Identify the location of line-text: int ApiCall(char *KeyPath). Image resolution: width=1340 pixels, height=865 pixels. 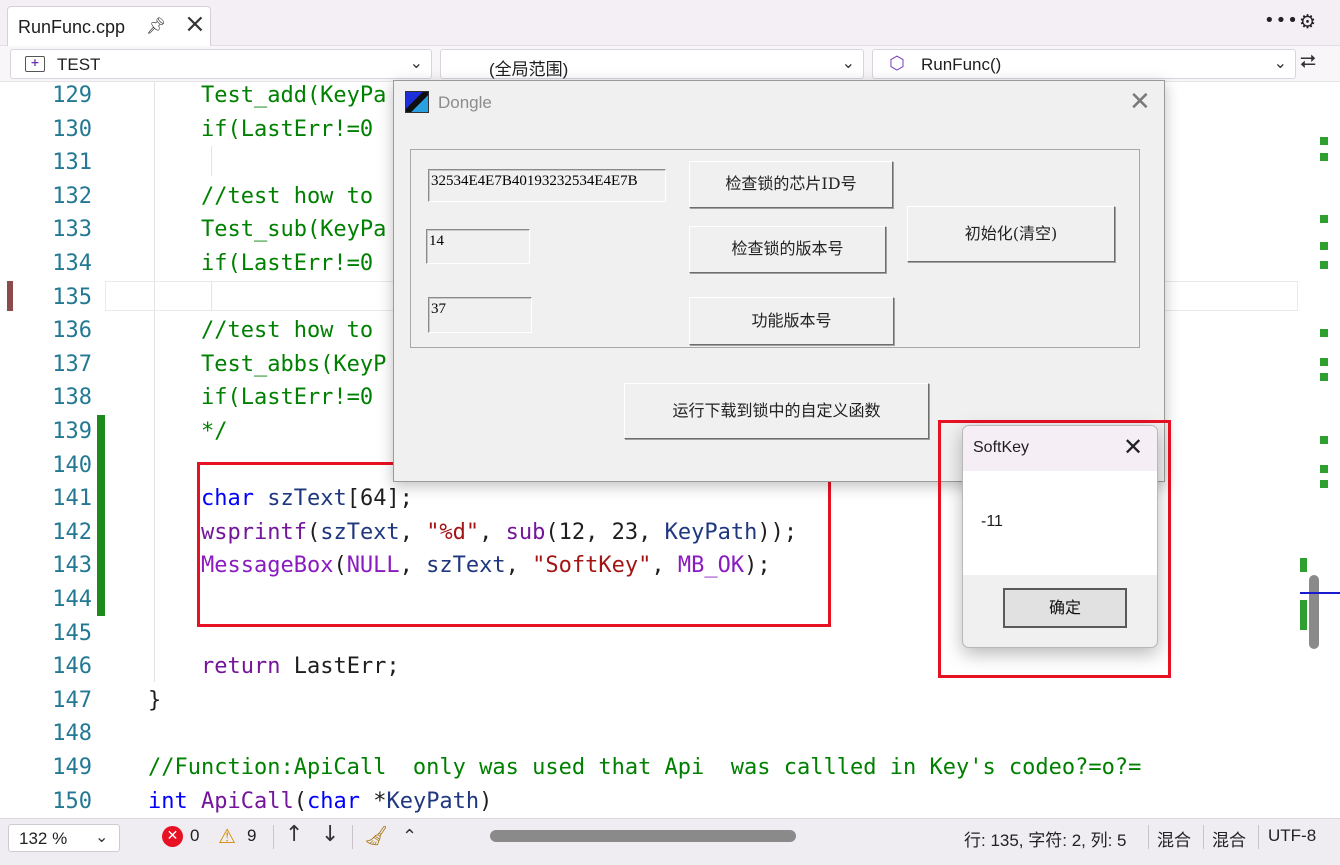
(320, 802).